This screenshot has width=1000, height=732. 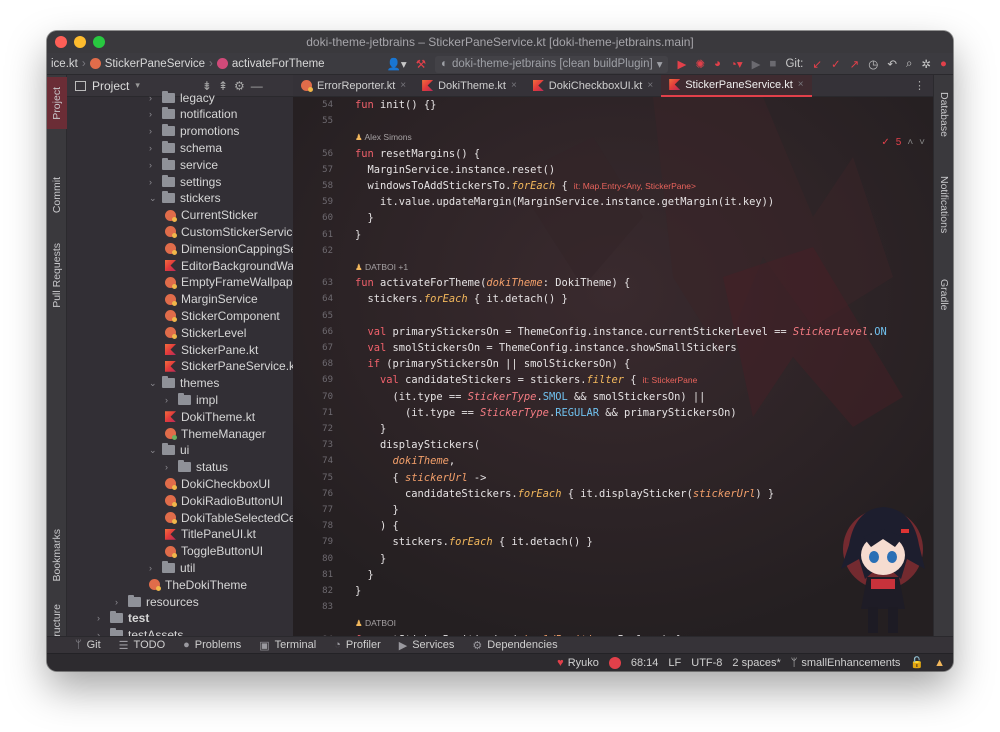 I want to click on tool-window-git: ᛘ Git, so click(x=88, y=645).